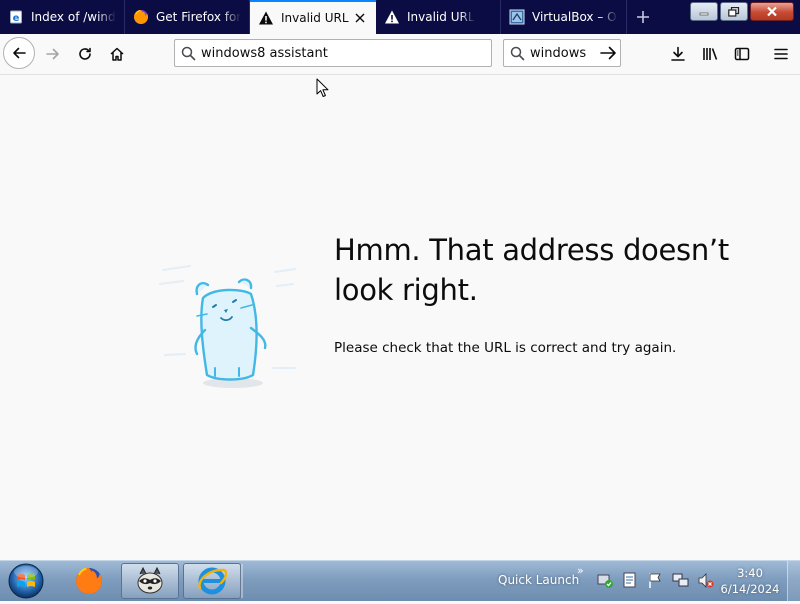 This screenshot has width=800, height=604. I want to click on menu-button, so click(781, 54).